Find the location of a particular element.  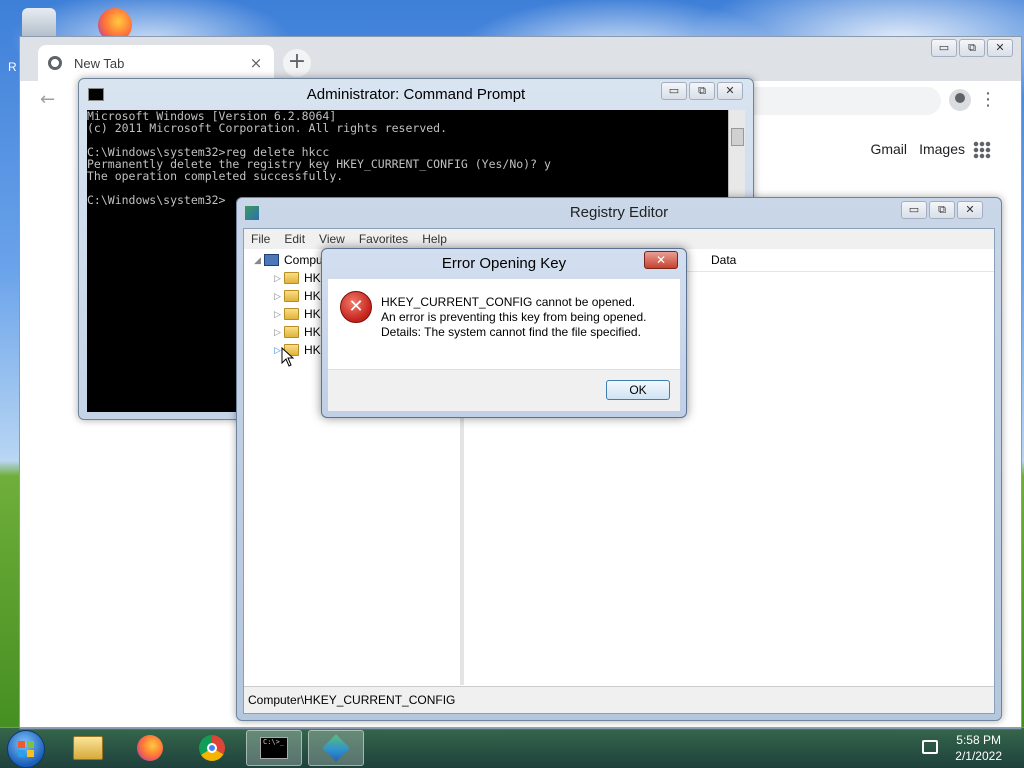

cmd-maximize-button: ⧉ is located at coordinates (702, 91).